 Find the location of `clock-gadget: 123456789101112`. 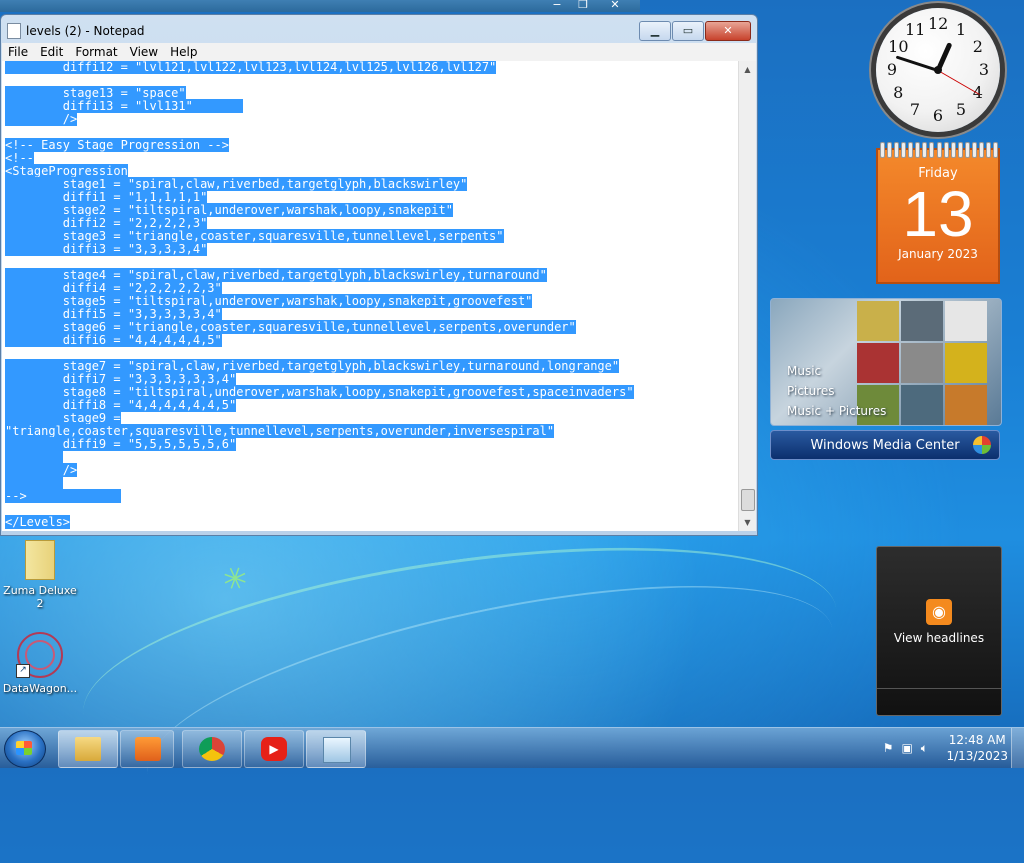

clock-gadget: 123456789101112 is located at coordinates (938, 70).